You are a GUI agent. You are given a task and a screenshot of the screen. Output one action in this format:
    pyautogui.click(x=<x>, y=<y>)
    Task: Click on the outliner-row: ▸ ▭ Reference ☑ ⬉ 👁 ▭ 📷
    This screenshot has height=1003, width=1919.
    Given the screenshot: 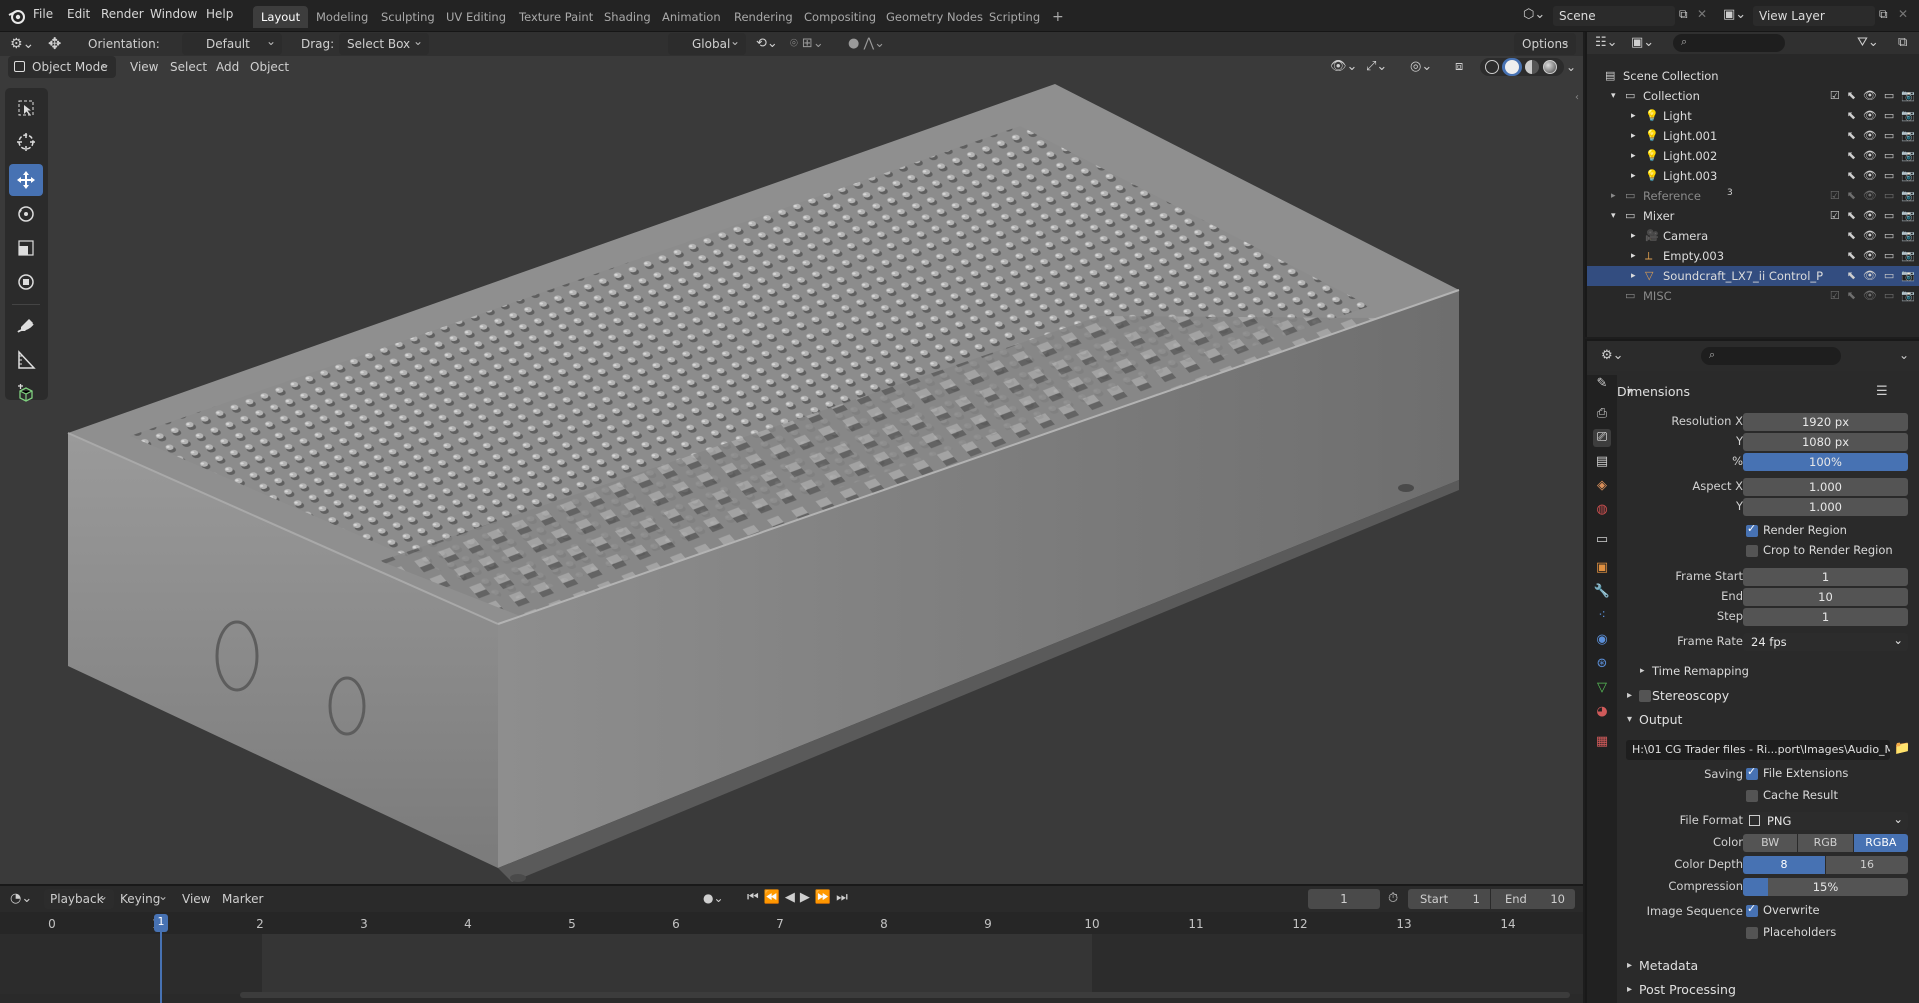 What is the action you would take?
    pyautogui.click(x=1753, y=196)
    